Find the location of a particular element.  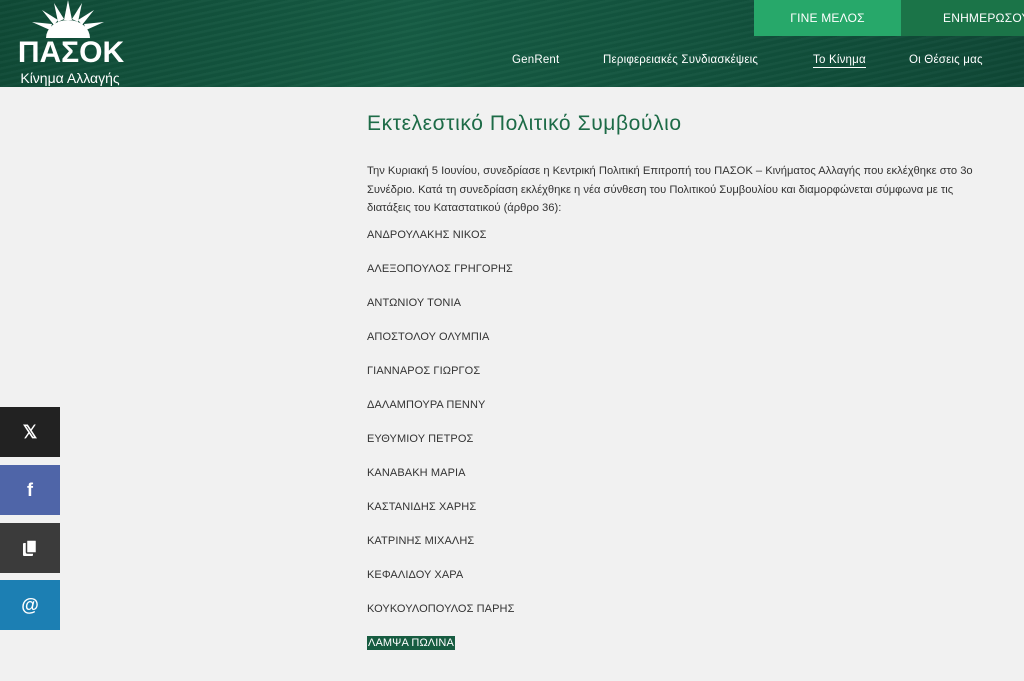

site-logo: ΠΑΣΟΚ Κίνημα Αλλαγής is located at coordinates (67, 43).